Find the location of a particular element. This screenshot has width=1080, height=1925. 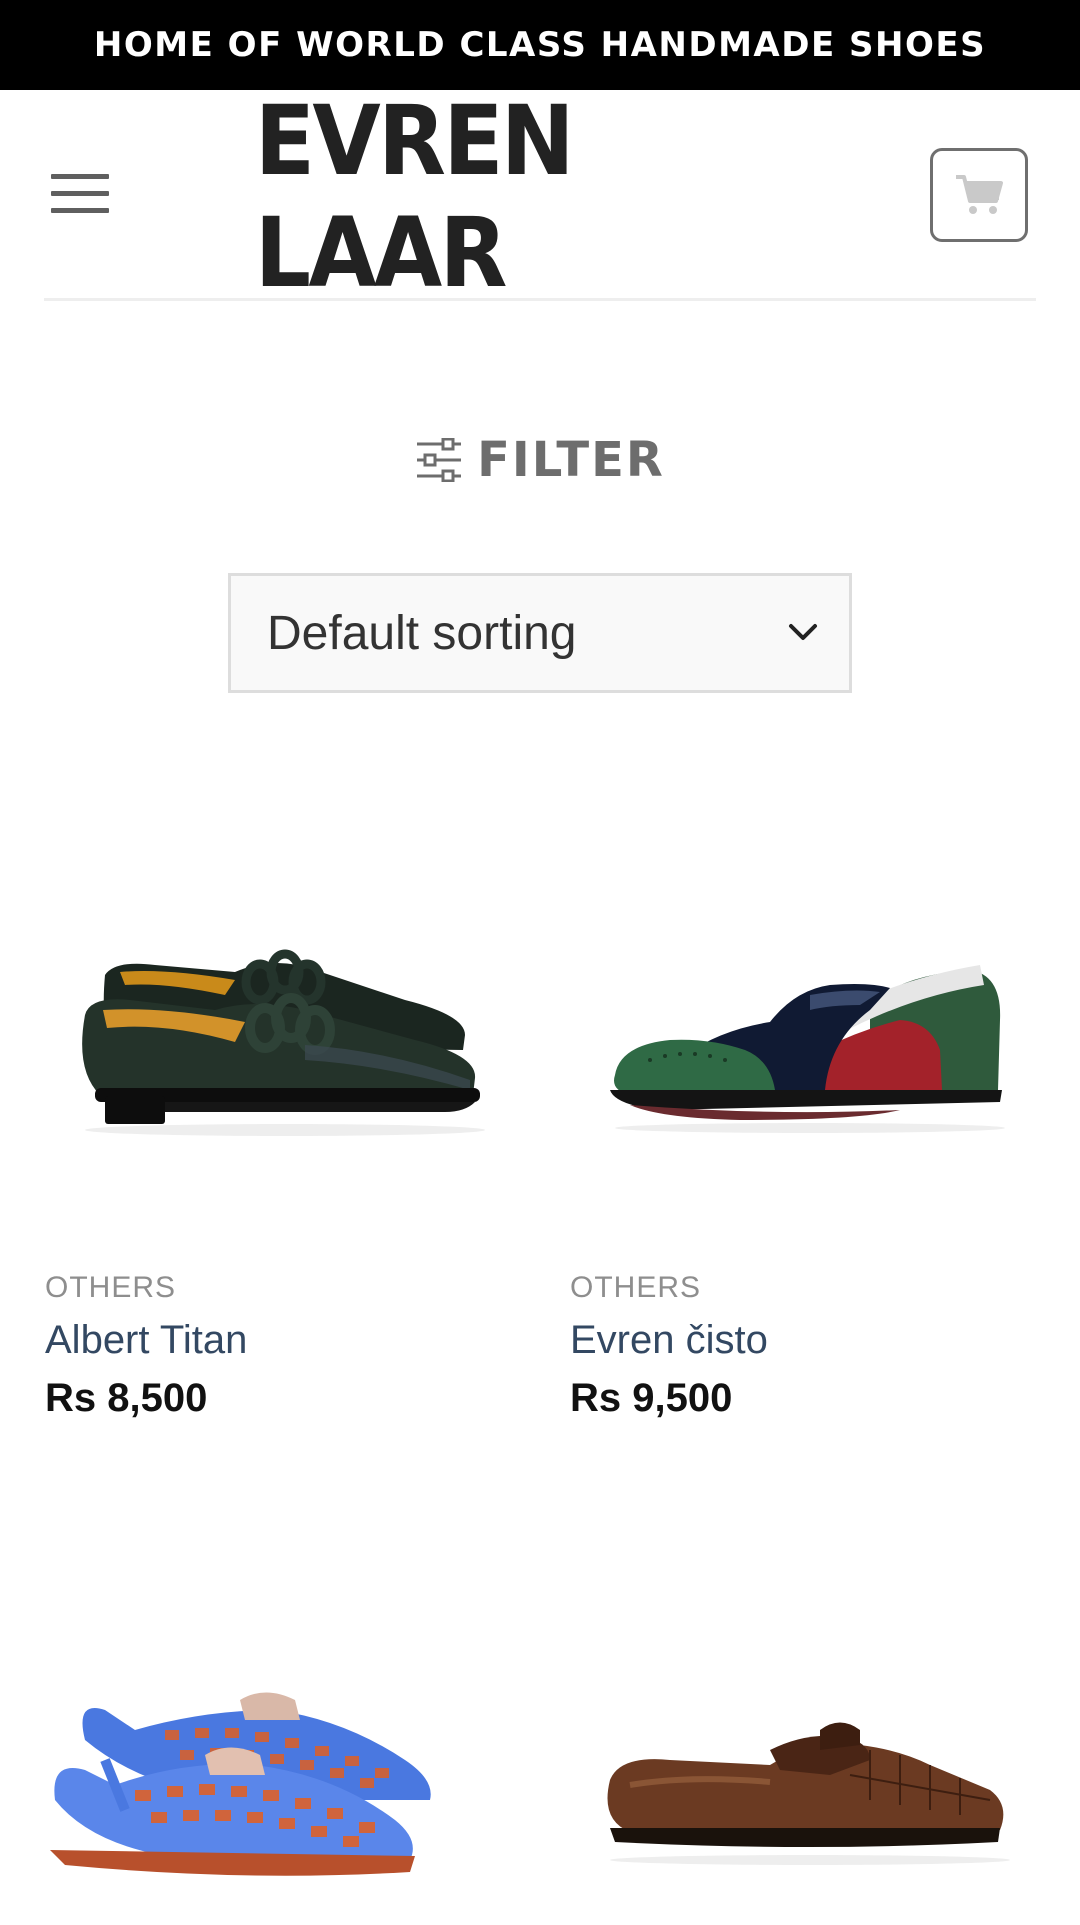

site-header: EVREN LAAR is located at coordinates (540, 197).